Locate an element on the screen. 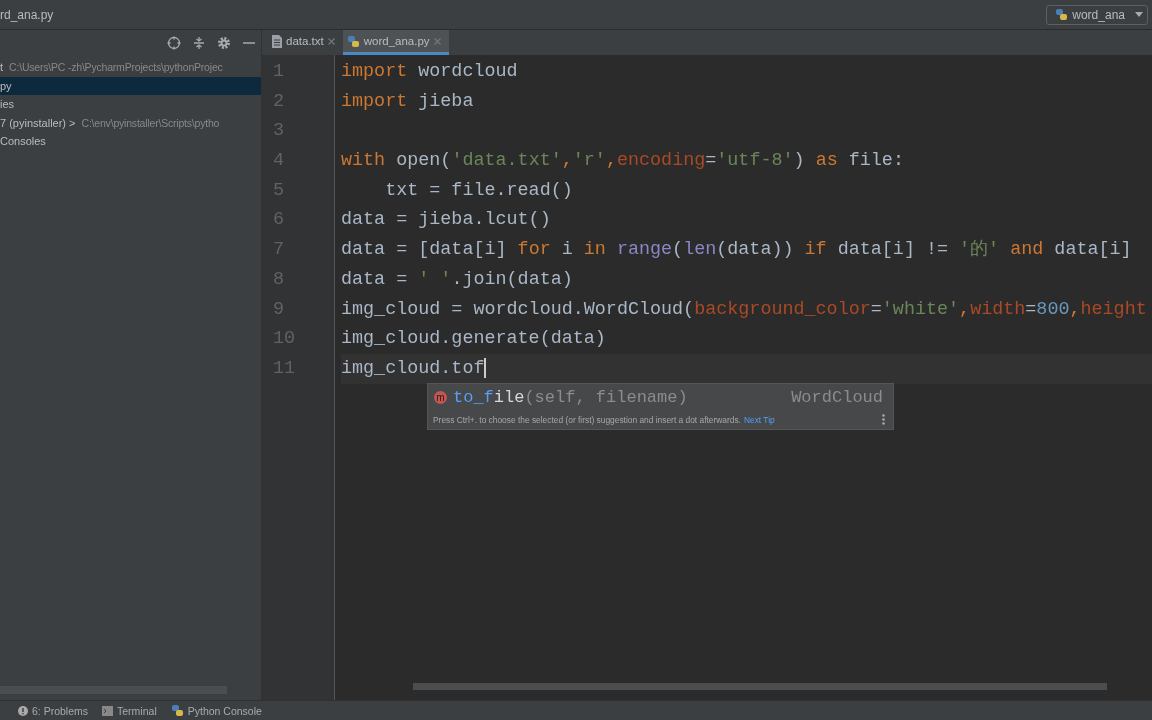 This screenshot has width=1152, height=720. code-line: import wordcloud is located at coordinates (429, 71).